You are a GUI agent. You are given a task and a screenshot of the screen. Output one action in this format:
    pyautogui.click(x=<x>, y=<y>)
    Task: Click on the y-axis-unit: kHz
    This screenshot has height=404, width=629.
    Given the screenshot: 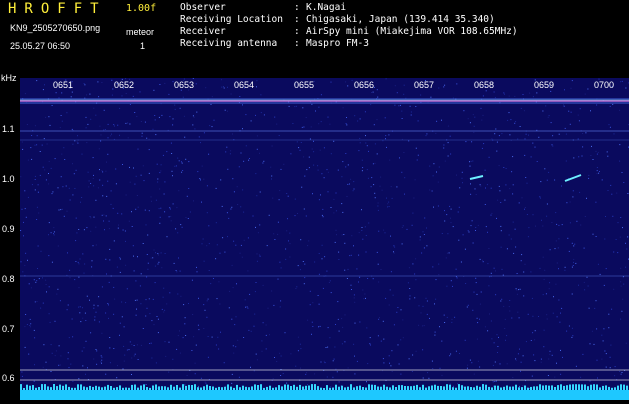 What is the action you would take?
    pyautogui.click(x=9, y=78)
    